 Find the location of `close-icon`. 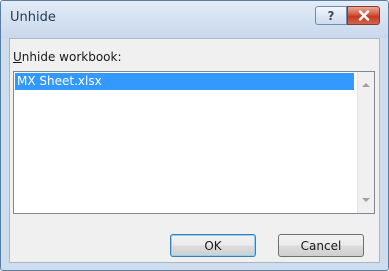

close-icon is located at coordinates (363, 15).